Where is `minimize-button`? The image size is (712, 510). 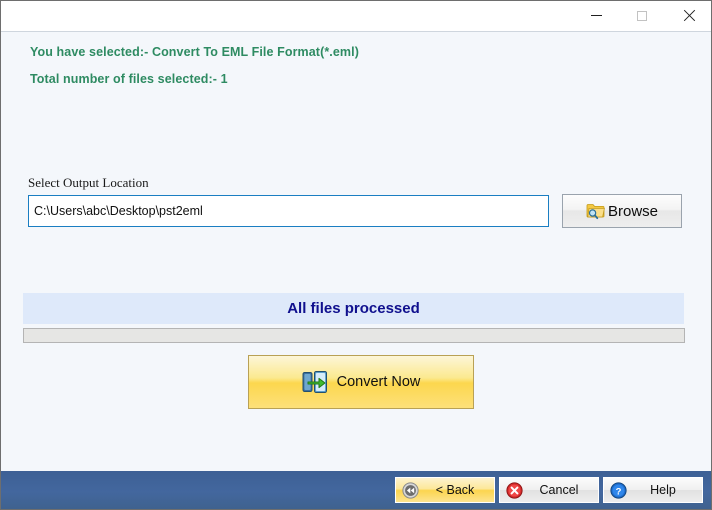 minimize-button is located at coordinates (596, 15).